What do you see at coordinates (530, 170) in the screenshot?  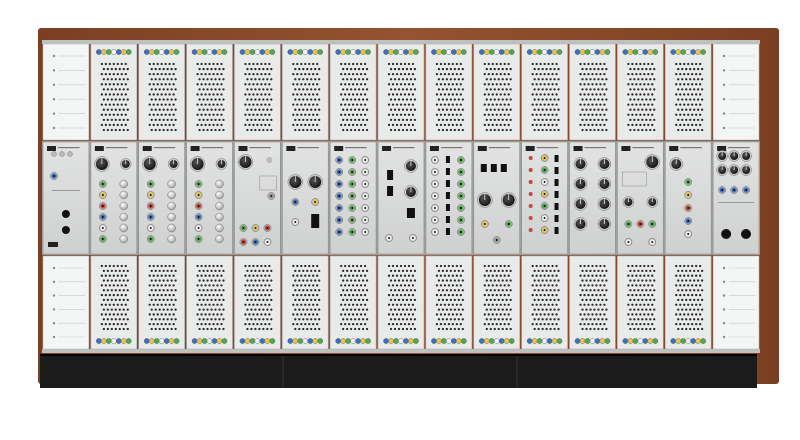 I see `led` at bounding box center [530, 170].